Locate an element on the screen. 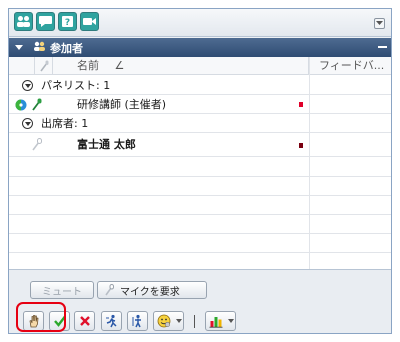 This screenshot has width=400, height=342. request-mic-label: マイクを要求 is located at coordinates (150, 292).